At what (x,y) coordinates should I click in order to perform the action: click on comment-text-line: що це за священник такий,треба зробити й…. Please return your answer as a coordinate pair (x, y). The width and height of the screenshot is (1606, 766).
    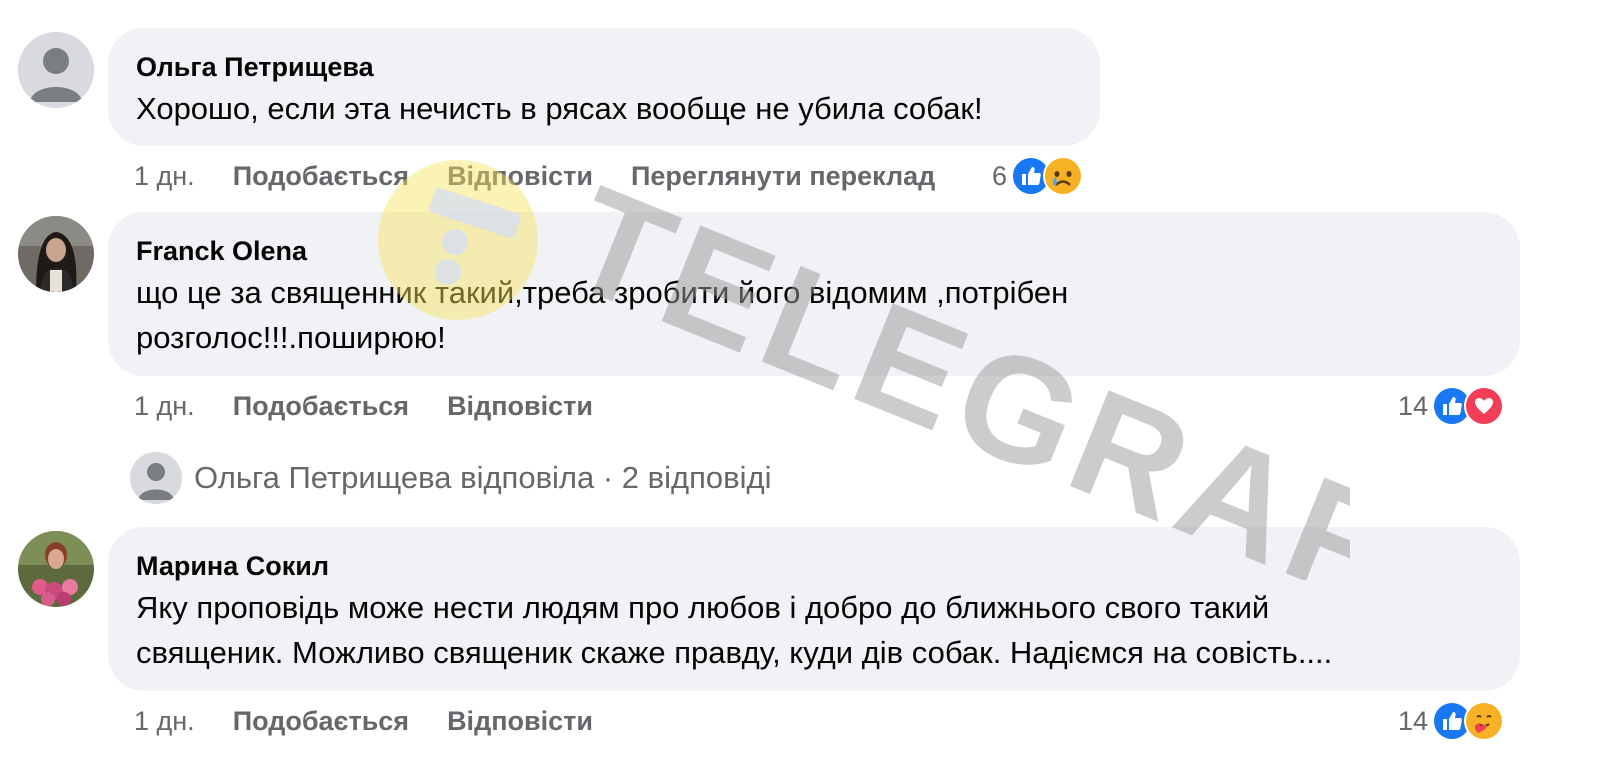
    Looking at the image, I should click on (602, 292).